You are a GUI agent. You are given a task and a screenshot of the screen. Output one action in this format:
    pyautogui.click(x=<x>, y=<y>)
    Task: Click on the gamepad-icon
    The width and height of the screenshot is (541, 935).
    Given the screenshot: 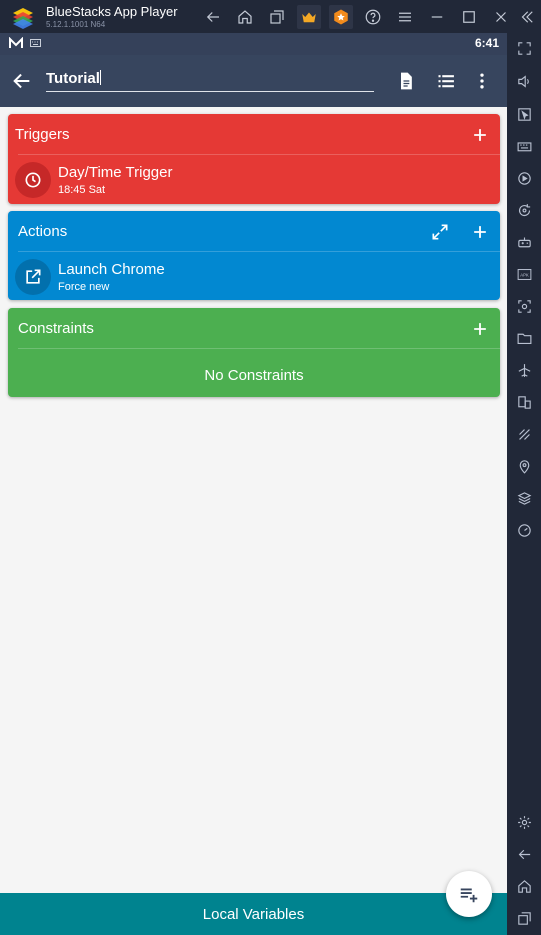 What is the action you would take?
    pyautogui.click(x=524, y=242)
    